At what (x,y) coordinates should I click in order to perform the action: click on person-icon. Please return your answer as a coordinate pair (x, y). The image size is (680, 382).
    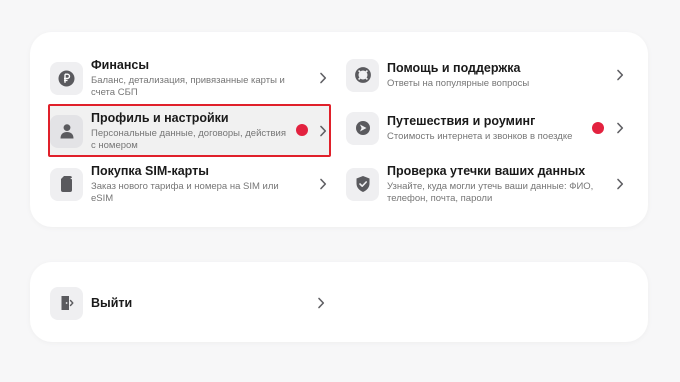
    Looking at the image, I should click on (66, 131).